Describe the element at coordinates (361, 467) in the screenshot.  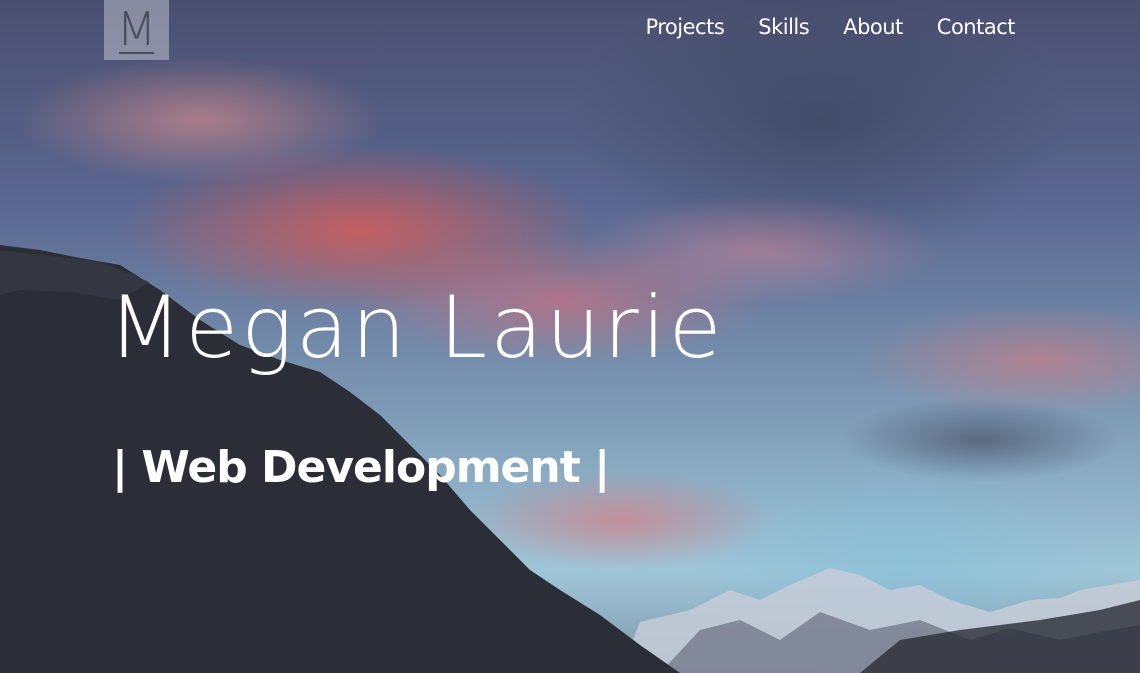
I see `hero-subtitle: | Web Development |` at that location.